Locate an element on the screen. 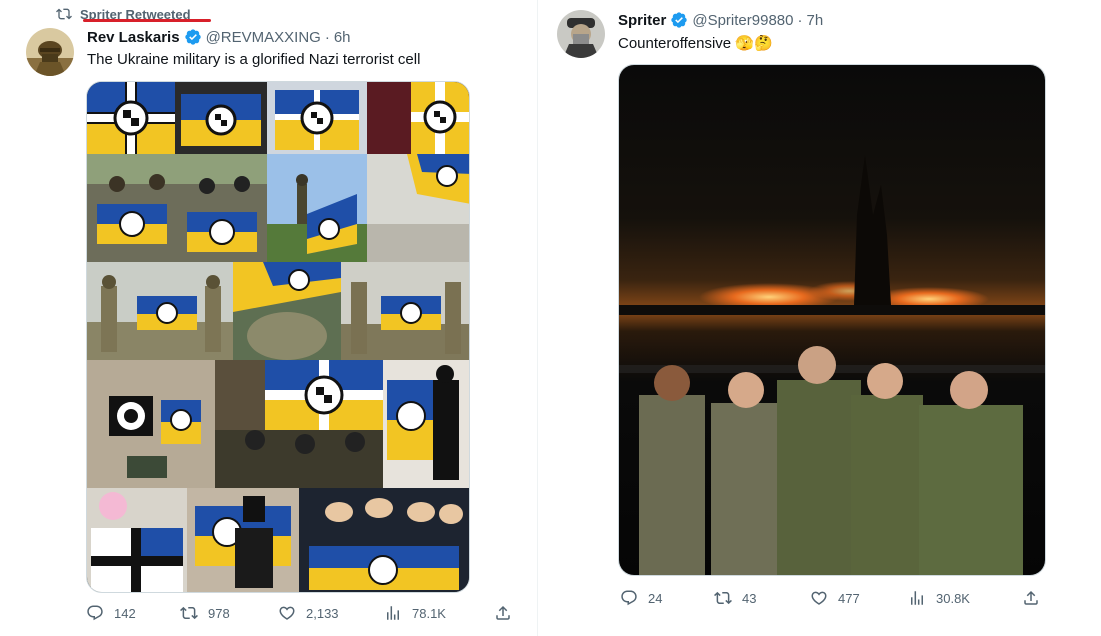  avatar-spriter is located at coordinates (581, 34).